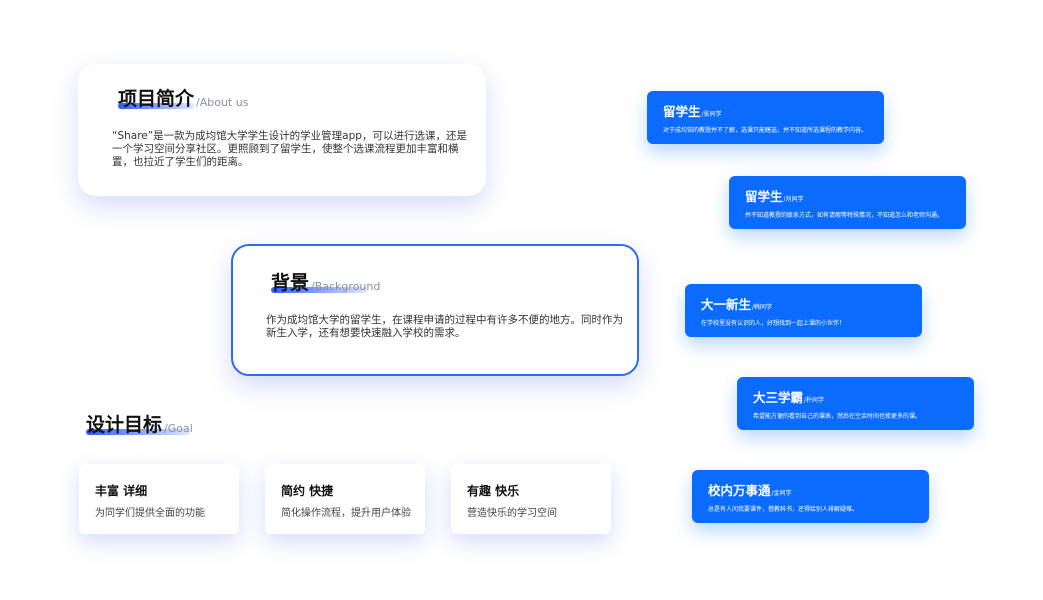  Describe the element at coordinates (711, 114) in the screenshot. I see `persona-sub: /张同学` at that location.